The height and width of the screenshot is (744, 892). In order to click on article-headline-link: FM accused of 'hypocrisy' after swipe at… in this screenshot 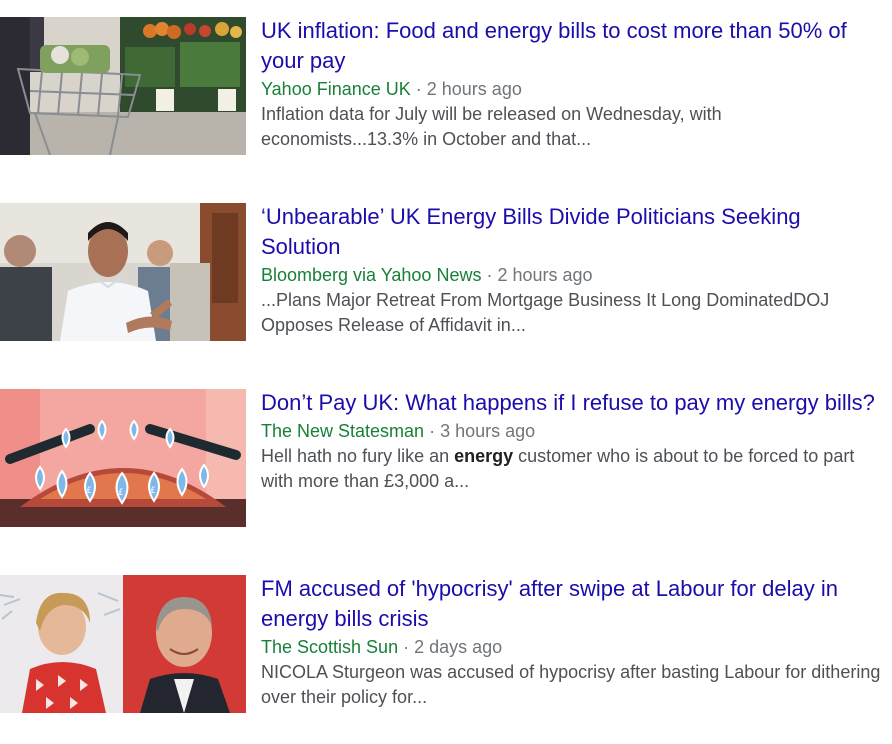, I will do `click(572, 604)`.